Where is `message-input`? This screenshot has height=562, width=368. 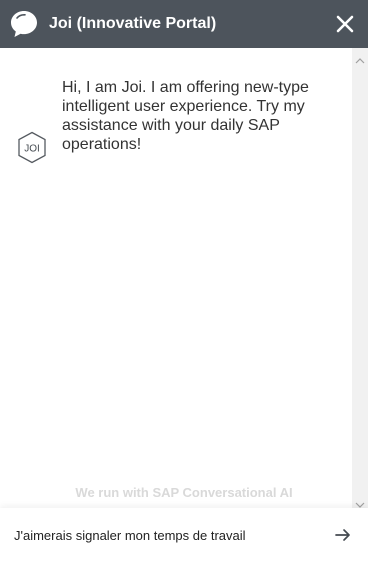
message-input is located at coordinates (164, 535).